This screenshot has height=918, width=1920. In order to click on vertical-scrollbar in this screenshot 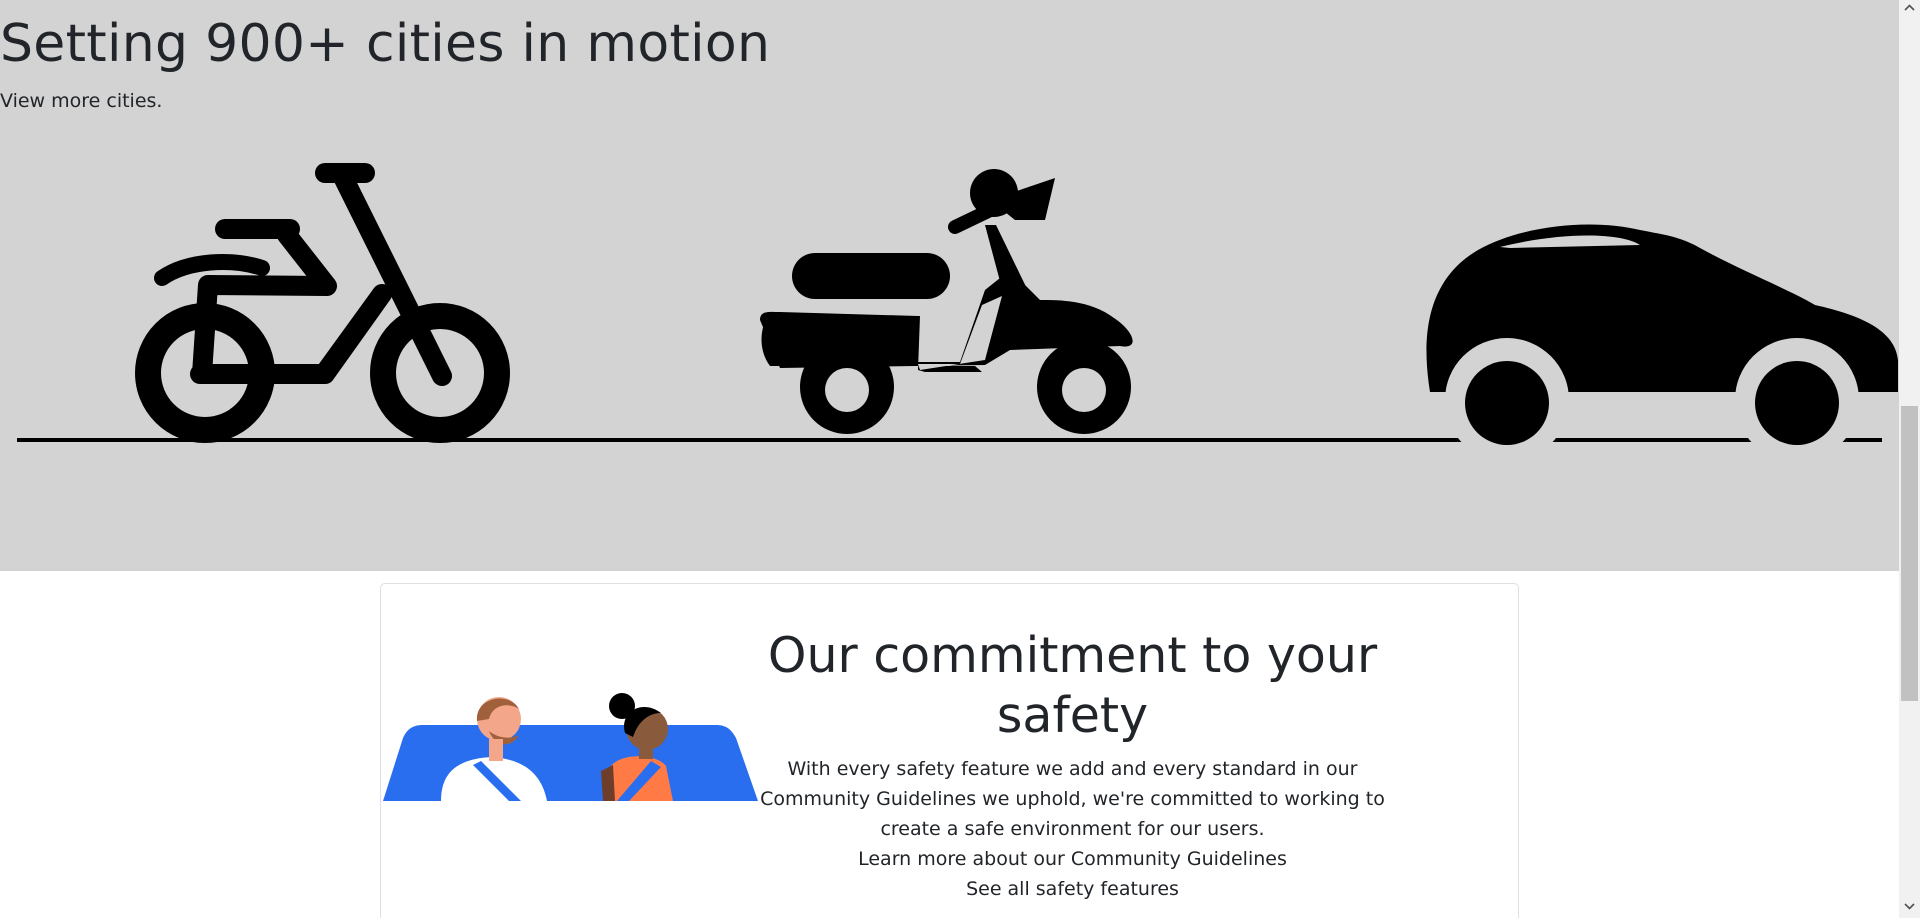, I will do `click(1909, 459)`.